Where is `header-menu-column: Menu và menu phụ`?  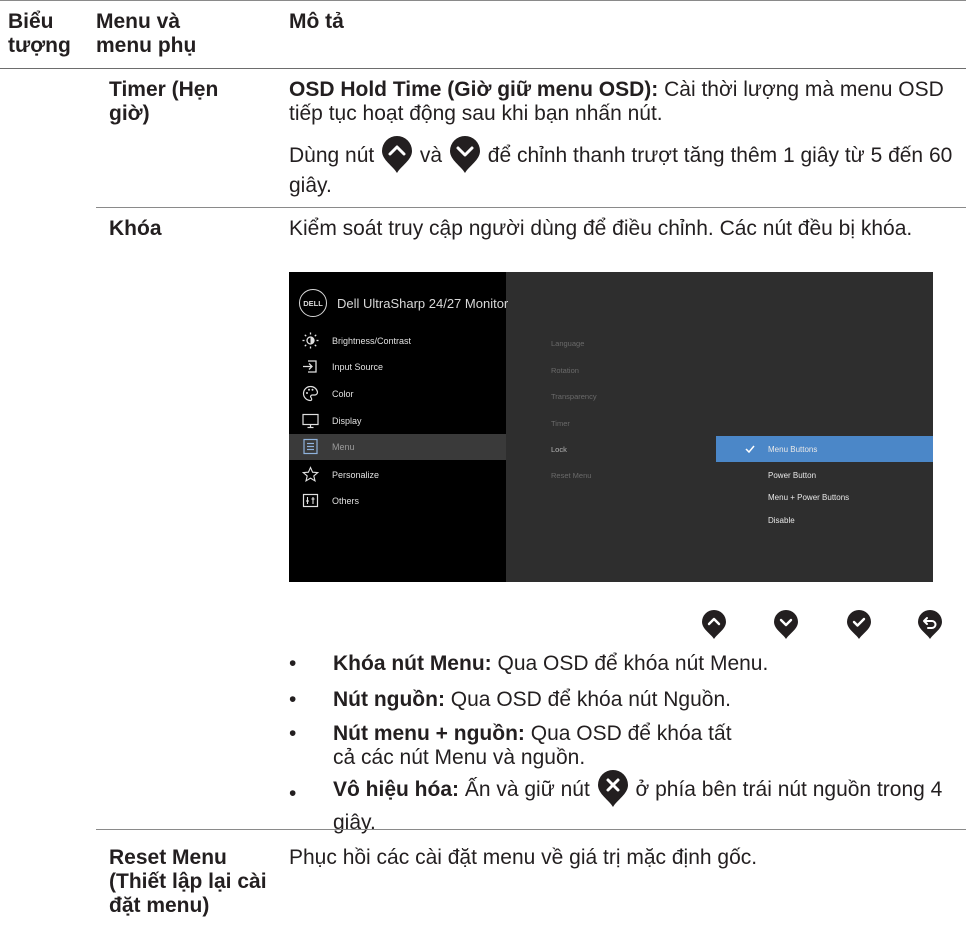 header-menu-column: Menu và menu phụ is located at coordinates (146, 33).